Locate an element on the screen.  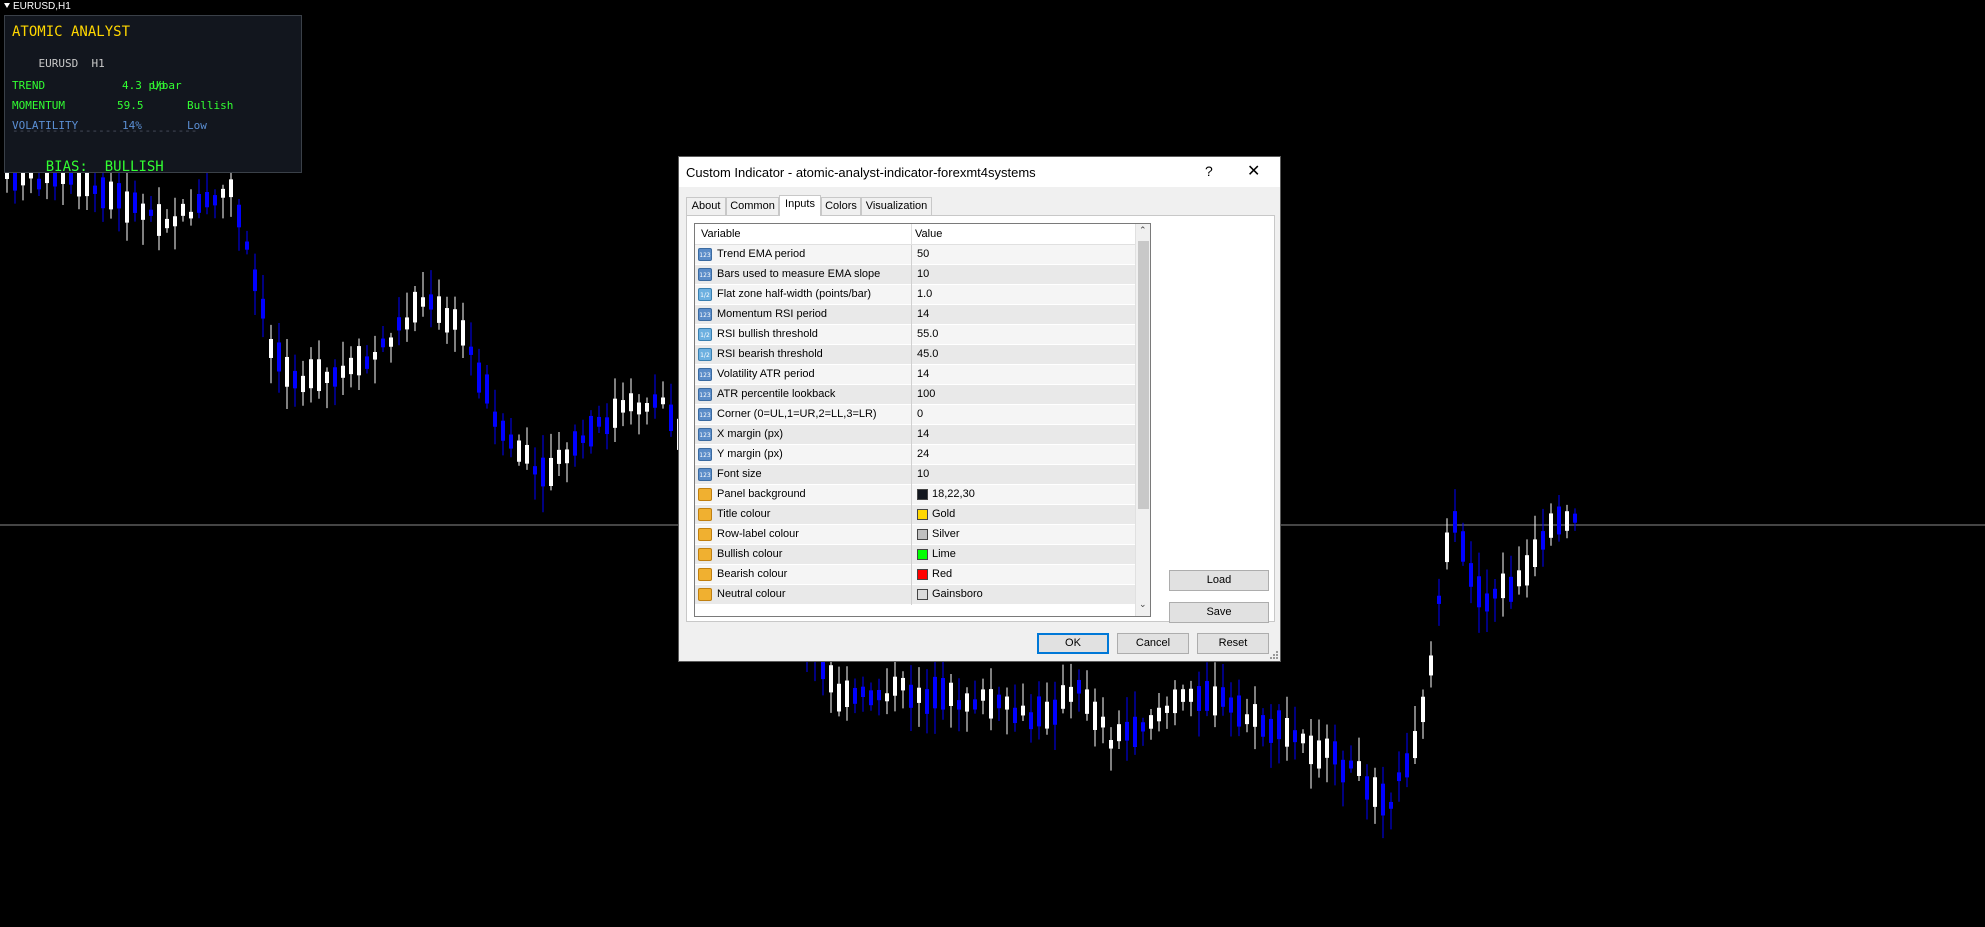
param-name: Trend EMA period is located at coordinates (761, 254).